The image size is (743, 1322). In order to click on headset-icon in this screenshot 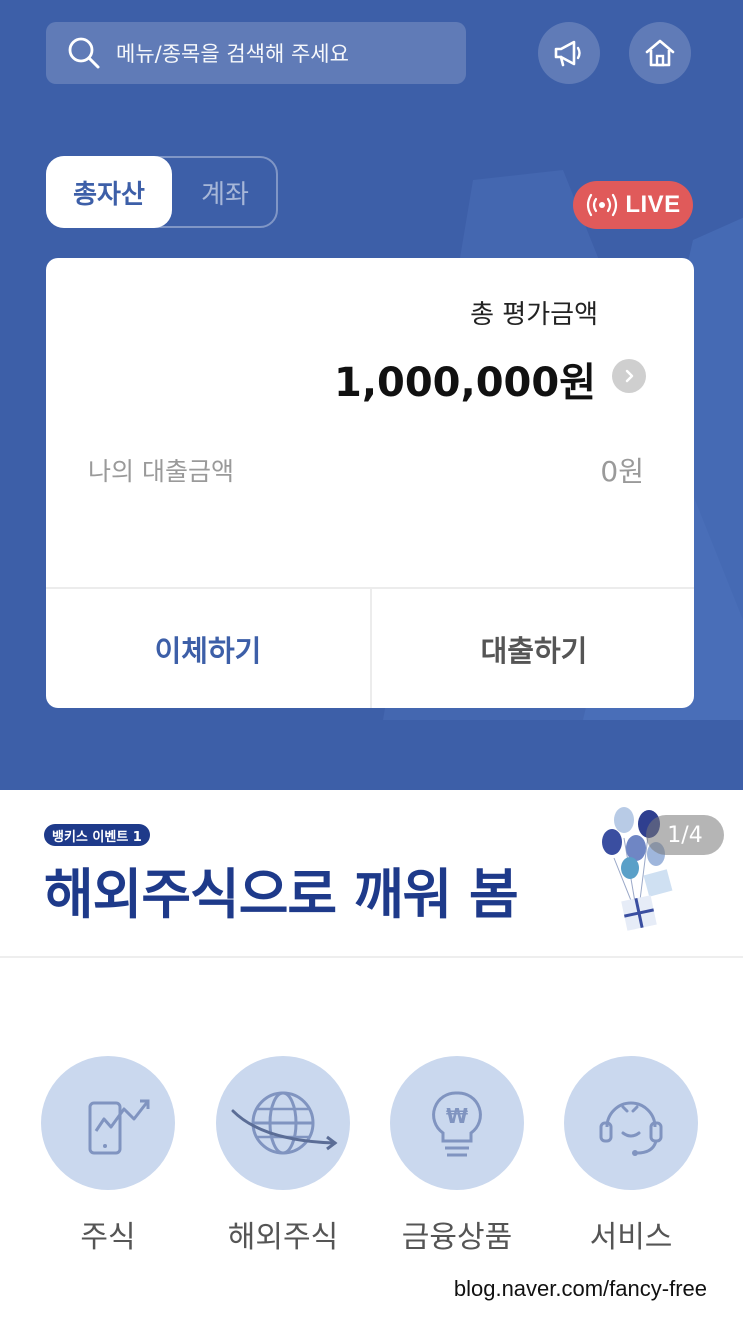, I will do `click(631, 1128)`.